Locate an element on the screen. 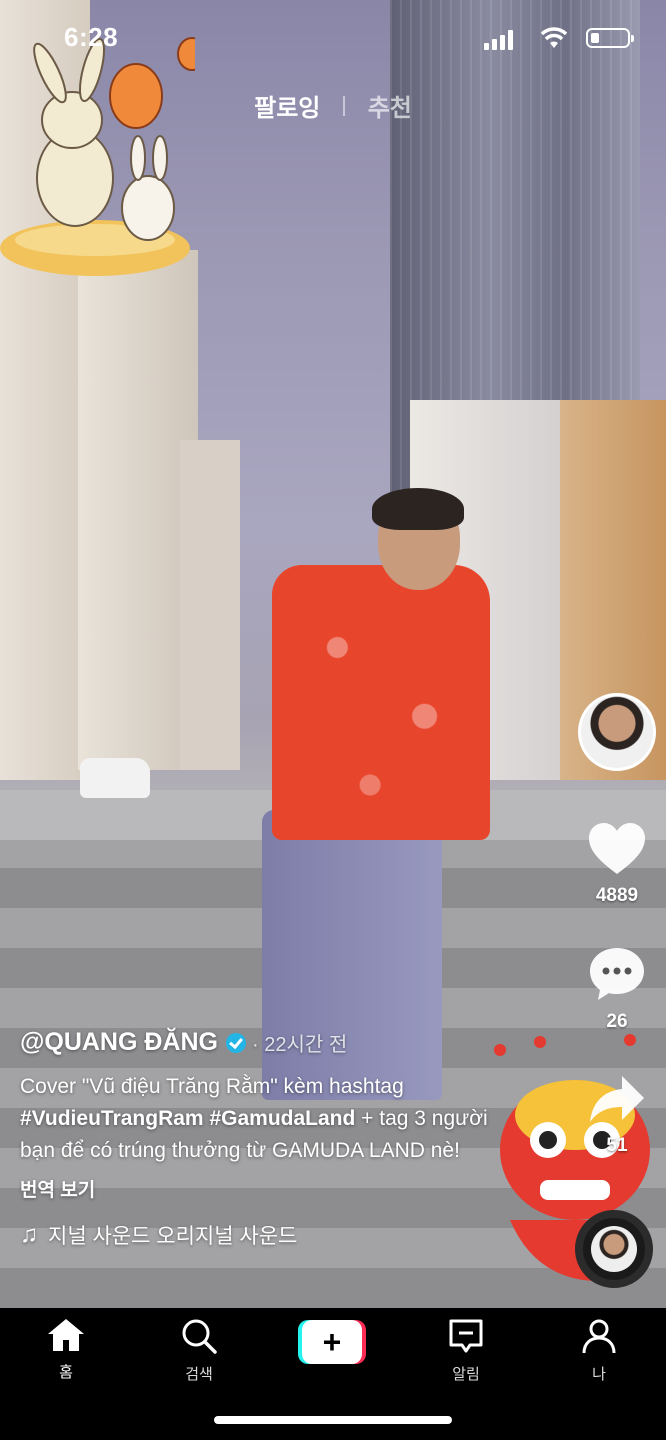 The image size is (666, 1440). plus-icon: + is located at coordinates (332, 1342).